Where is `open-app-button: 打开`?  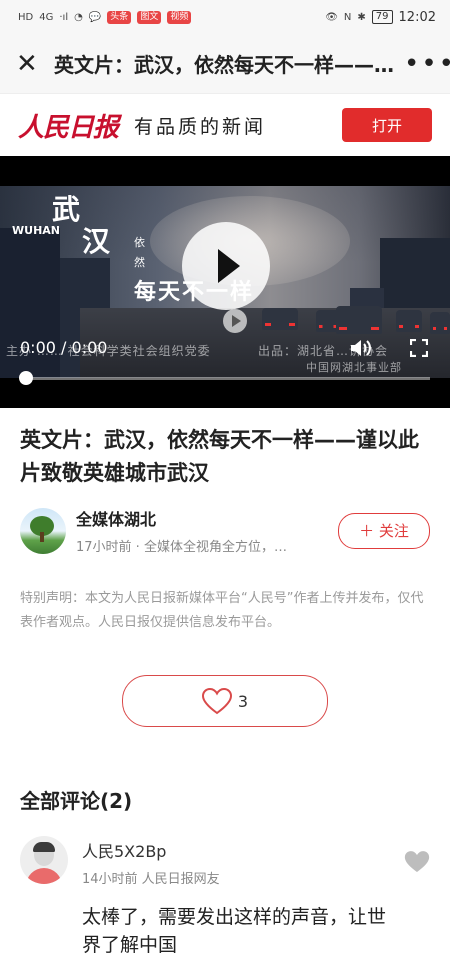 open-app-button: 打开 is located at coordinates (387, 125).